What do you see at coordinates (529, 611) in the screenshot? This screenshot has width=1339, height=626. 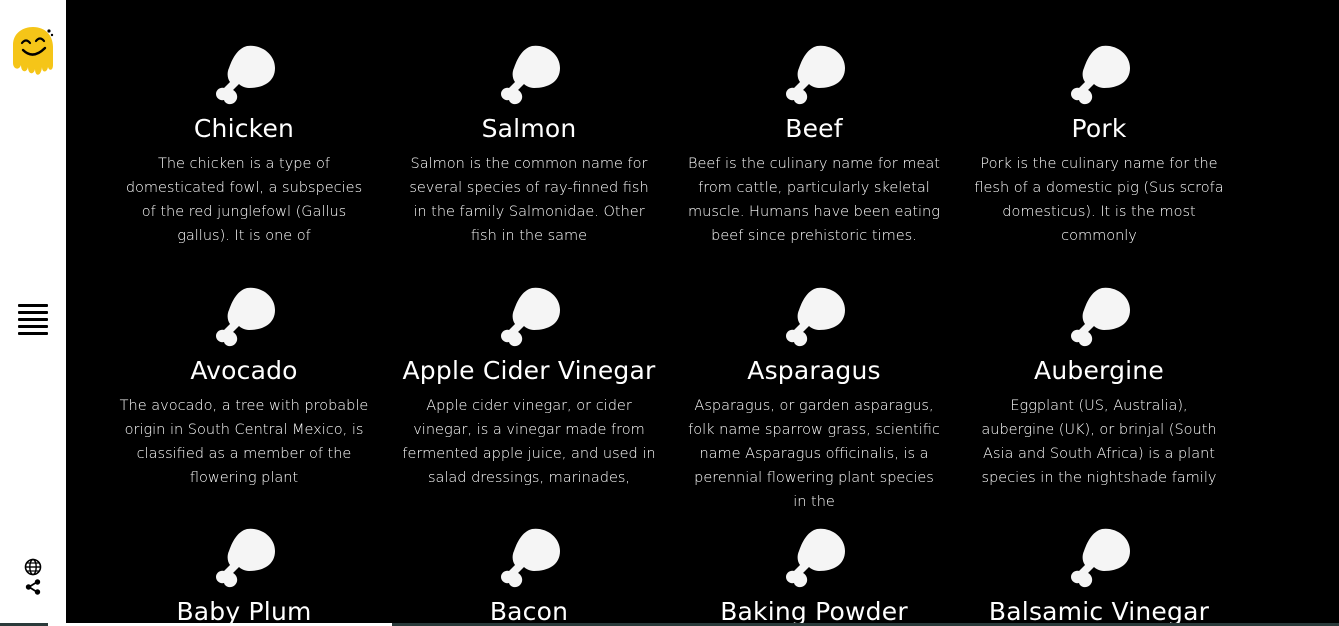 I see `food-title: Bacon` at bounding box center [529, 611].